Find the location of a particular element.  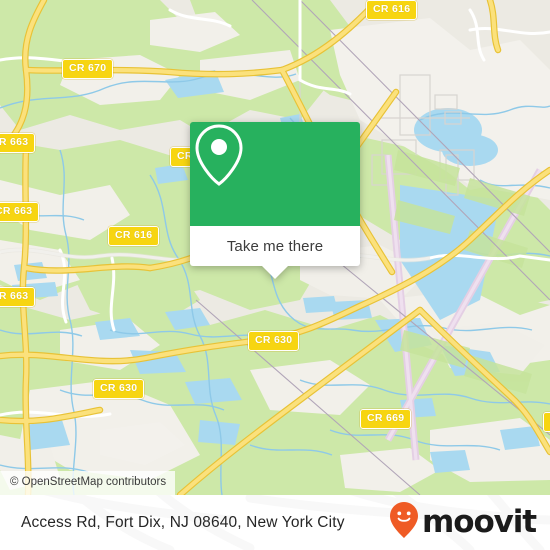

osm-attribution: © OpenStreetMap contributors is located at coordinates (88, 482).